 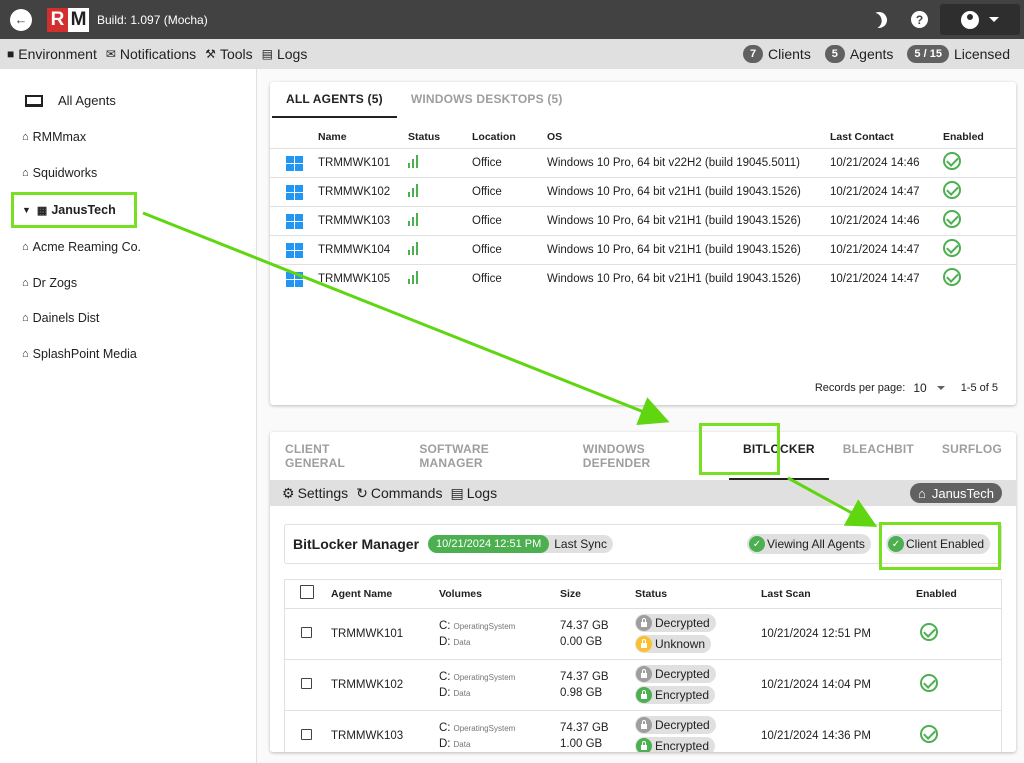 What do you see at coordinates (413, 219) in the screenshot?
I see `signal-strength-icon` at bounding box center [413, 219].